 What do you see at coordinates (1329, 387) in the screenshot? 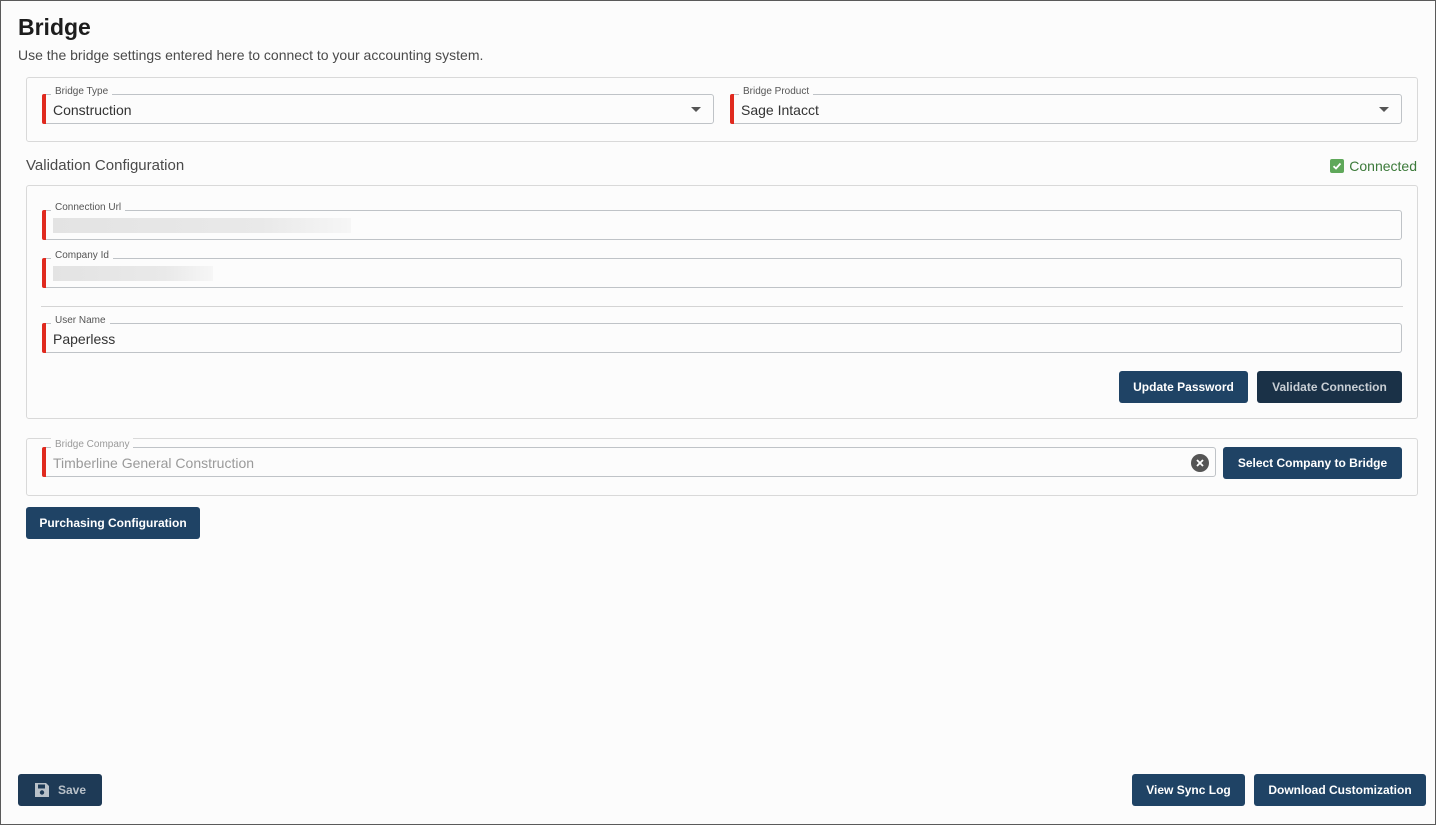
I see `validate-connection-button: Validate Connection` at bounding box center [1329, 387].